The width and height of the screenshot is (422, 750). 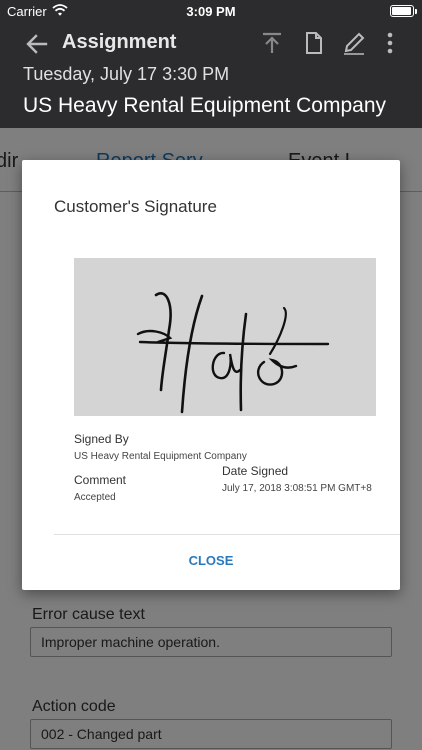 I want to click on signed-by-value: US Heavy Rental Equipment Company, so click(x=160, y=456).